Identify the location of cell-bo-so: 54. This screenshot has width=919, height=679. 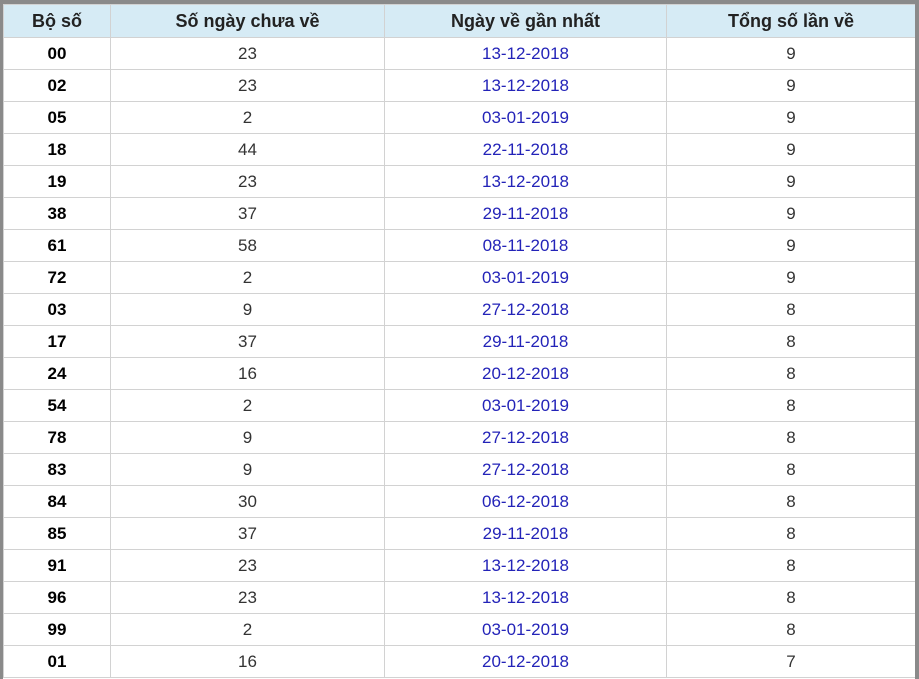
(57, 405).